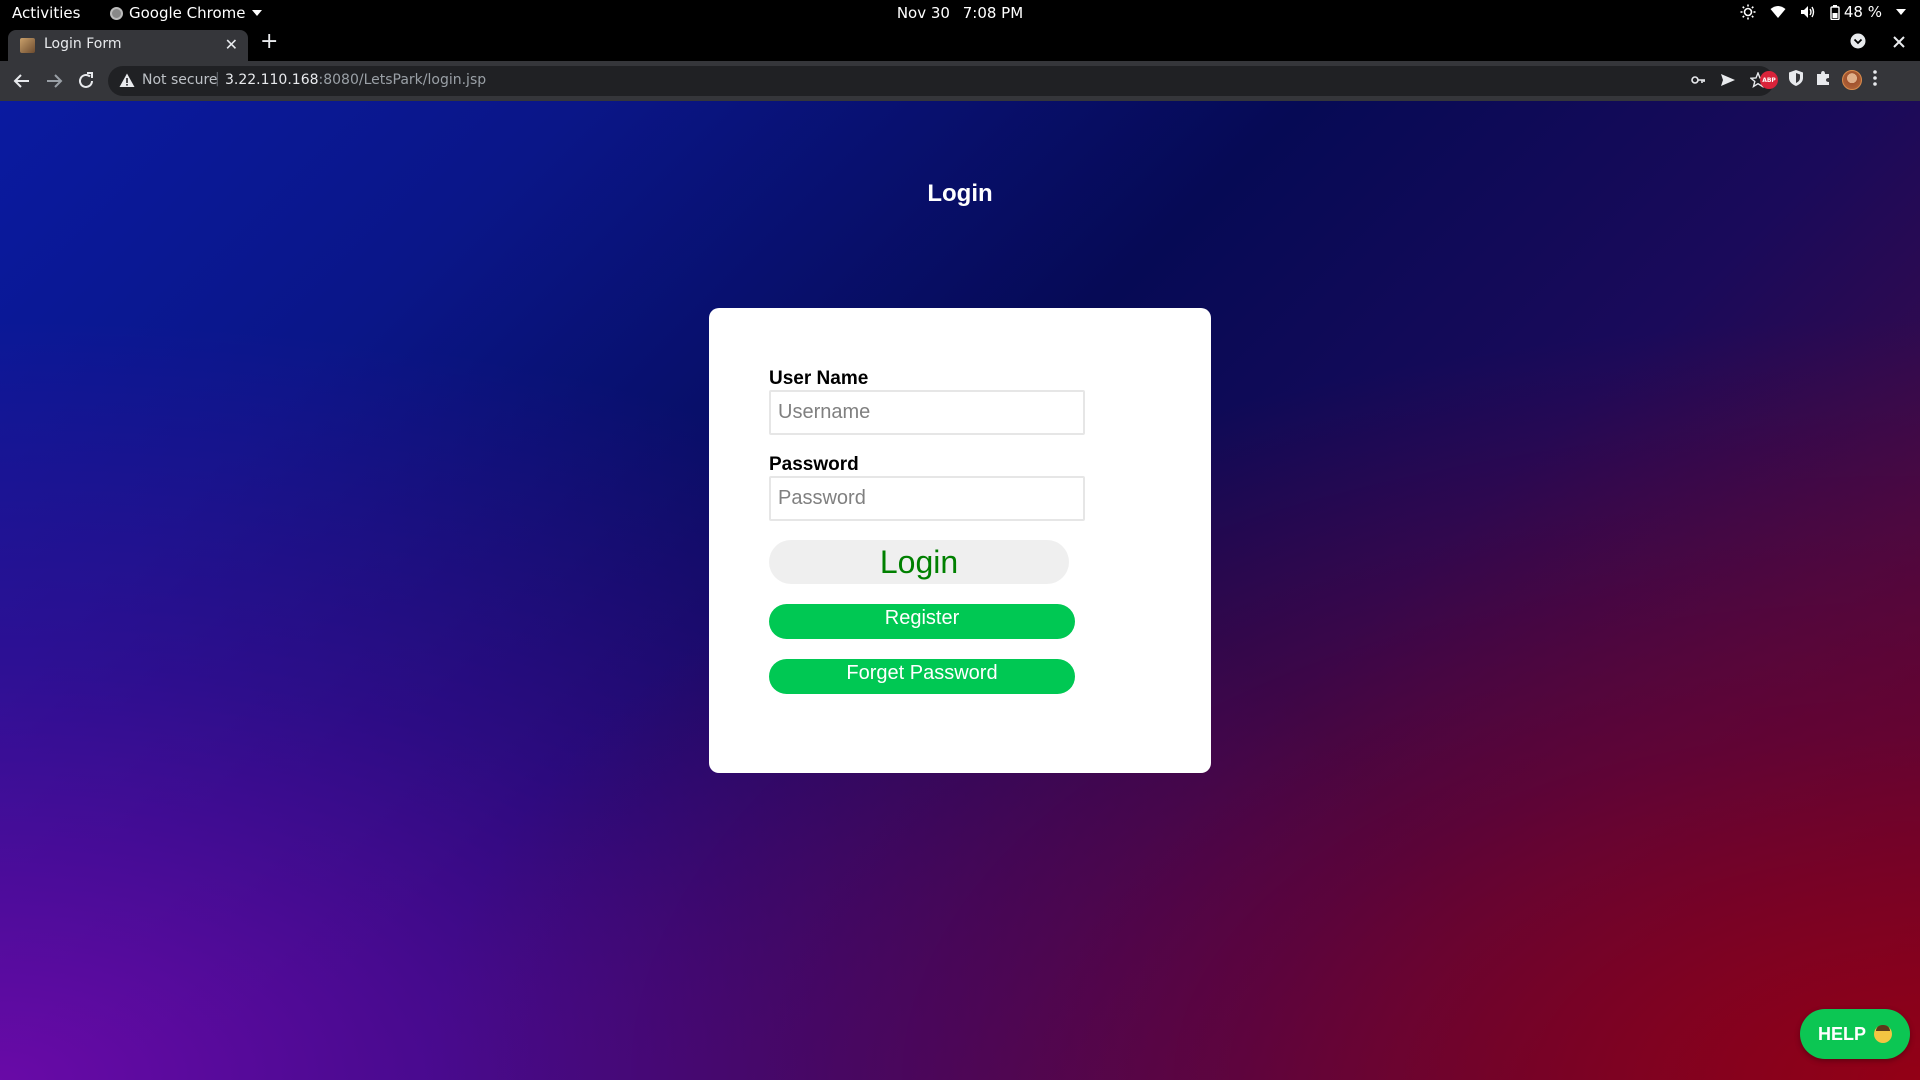 The image size is (1920, 1080). What do you see at coordinates (993, 13) in the screenshot?
I see `clock-time: 7:08 PM` at bounding box center [993, 13].